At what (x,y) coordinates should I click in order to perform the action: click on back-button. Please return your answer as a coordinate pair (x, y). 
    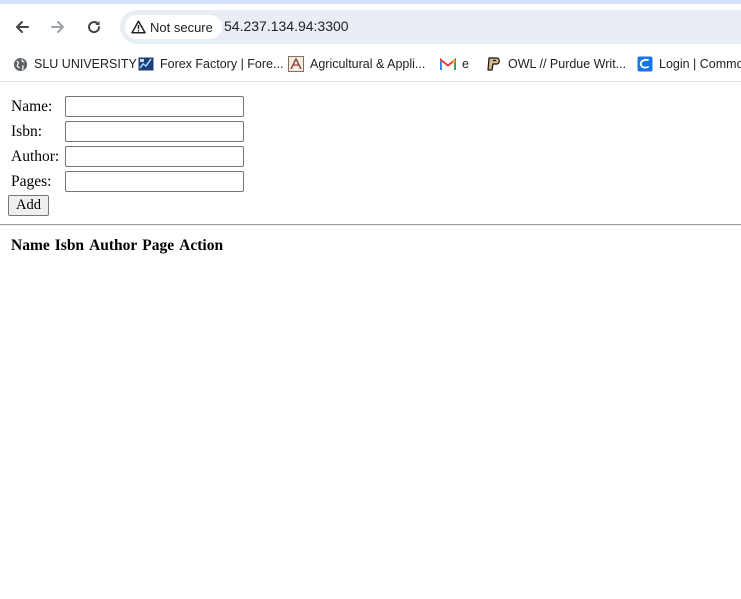
    Looking at the image, I should click on (22, 27).